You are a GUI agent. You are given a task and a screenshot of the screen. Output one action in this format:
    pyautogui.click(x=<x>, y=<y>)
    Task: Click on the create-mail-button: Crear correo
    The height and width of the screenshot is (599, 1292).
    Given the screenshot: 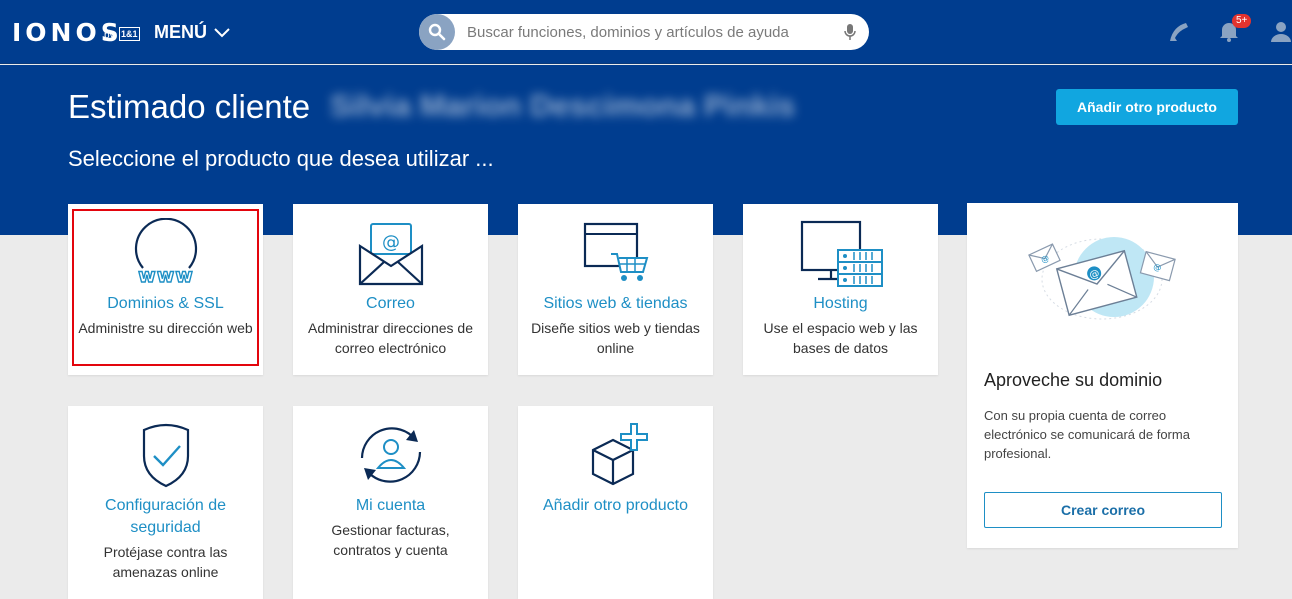 What is the action you would take?
    pyautogui.click(x=1103, y=510)
    